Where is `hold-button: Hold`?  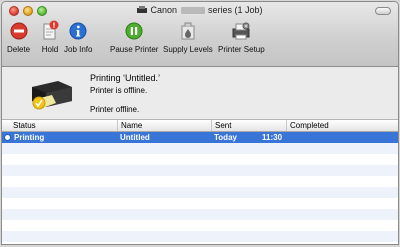
hold-button: Hold is located at coordinates (50, 37).